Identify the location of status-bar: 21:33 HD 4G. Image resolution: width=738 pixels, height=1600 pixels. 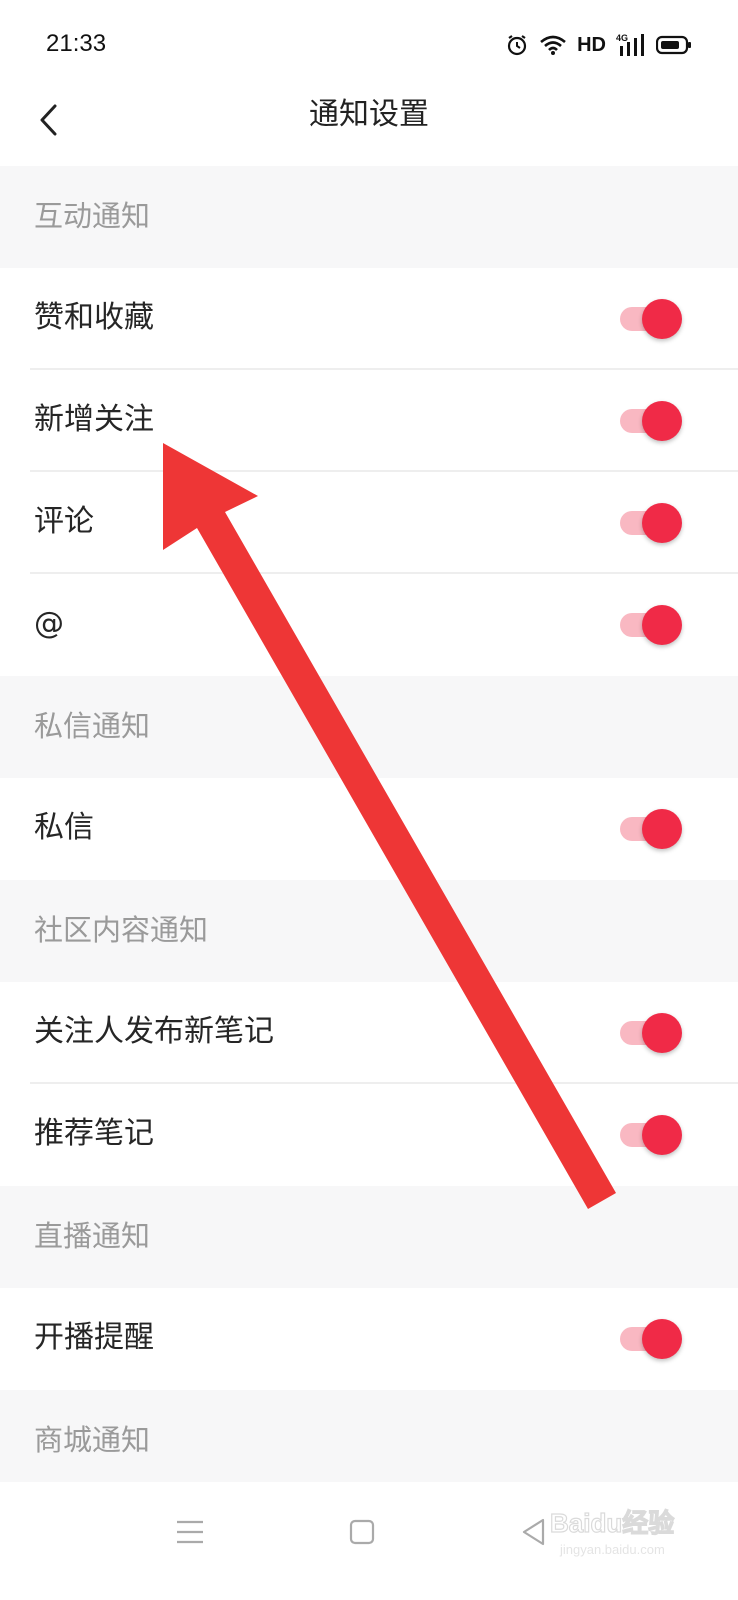
(369, 40).